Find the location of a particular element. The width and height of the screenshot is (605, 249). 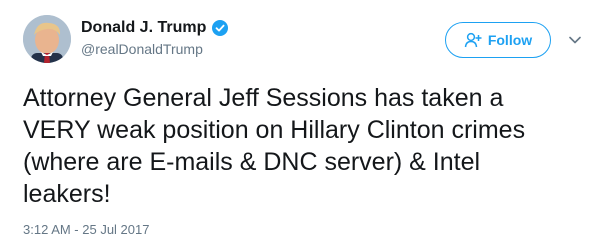

author-name-row: Donald J. Trump is located at coordinates (155, 28).